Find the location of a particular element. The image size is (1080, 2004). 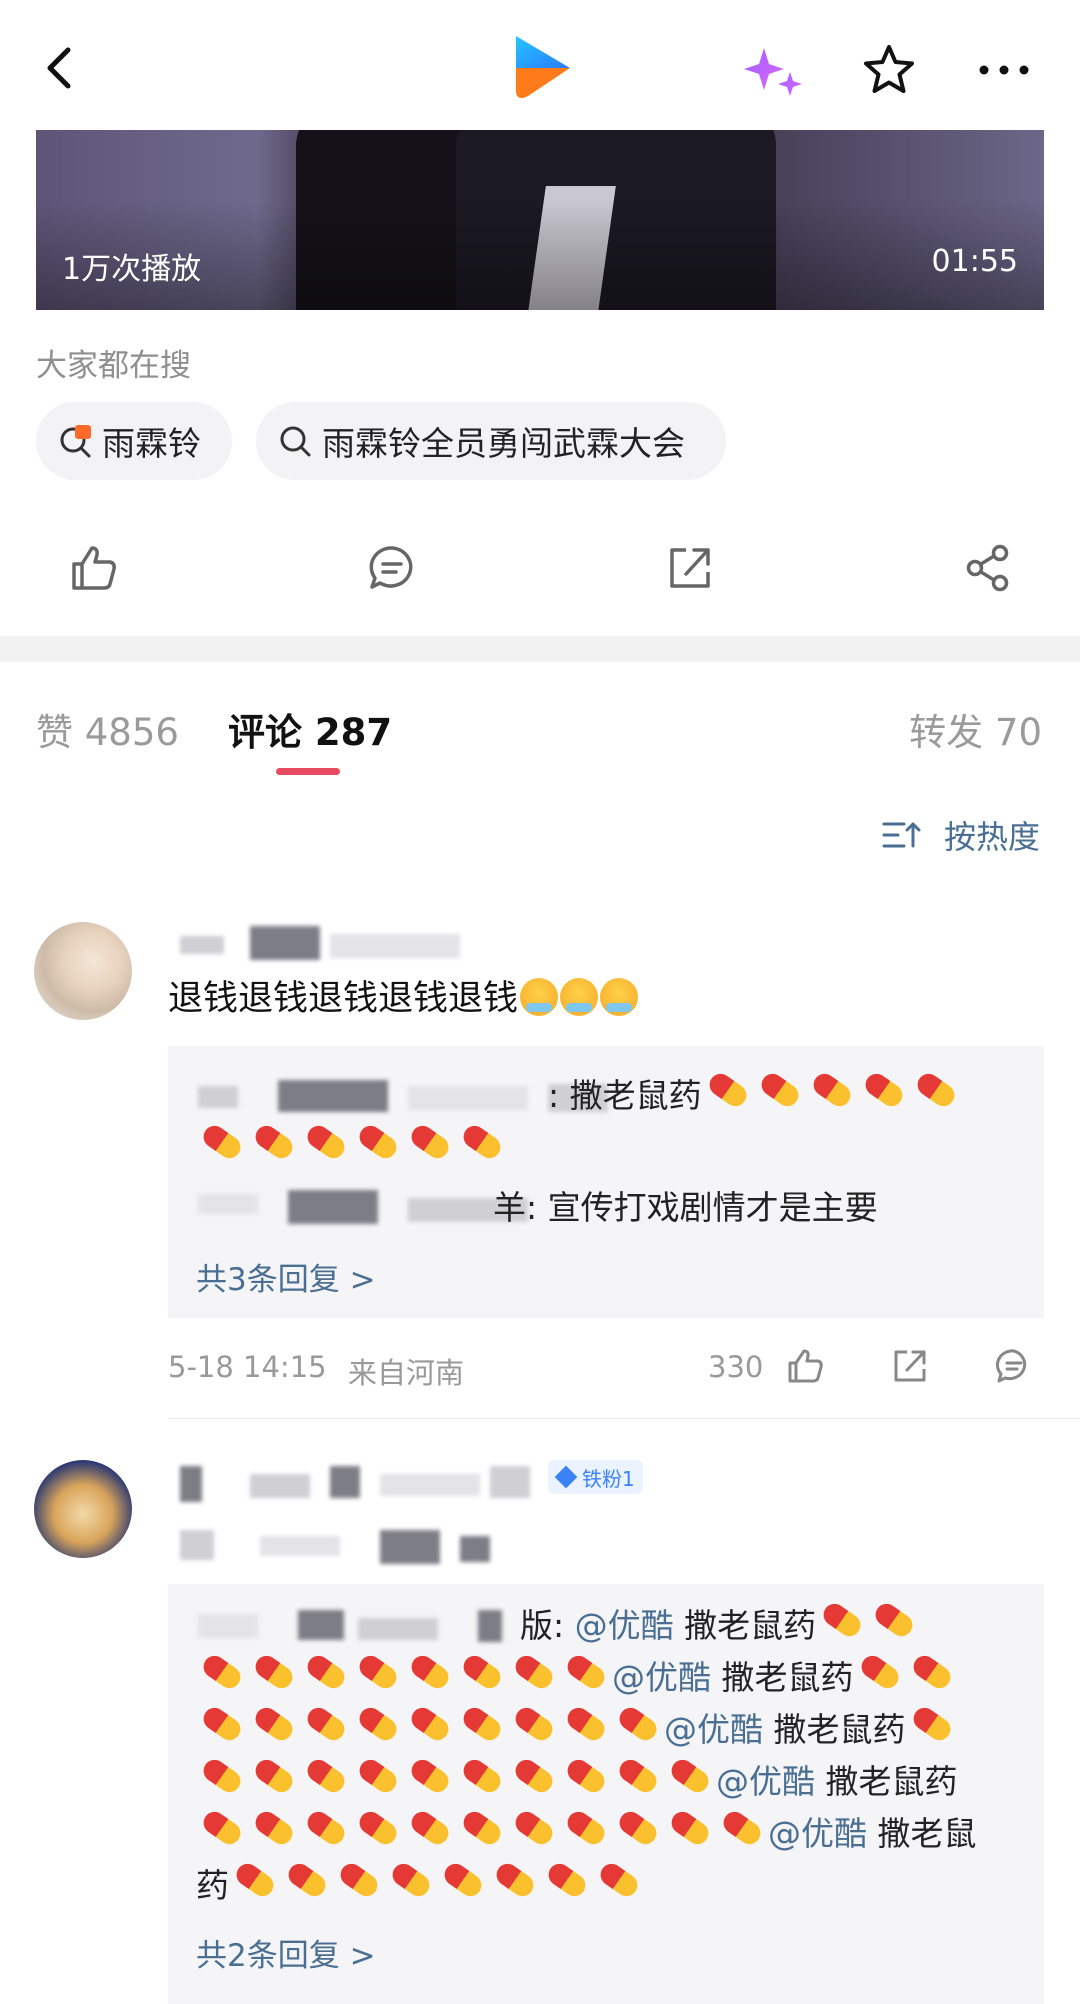

sort-label: 按热度 is located at coordinates (991, 837).